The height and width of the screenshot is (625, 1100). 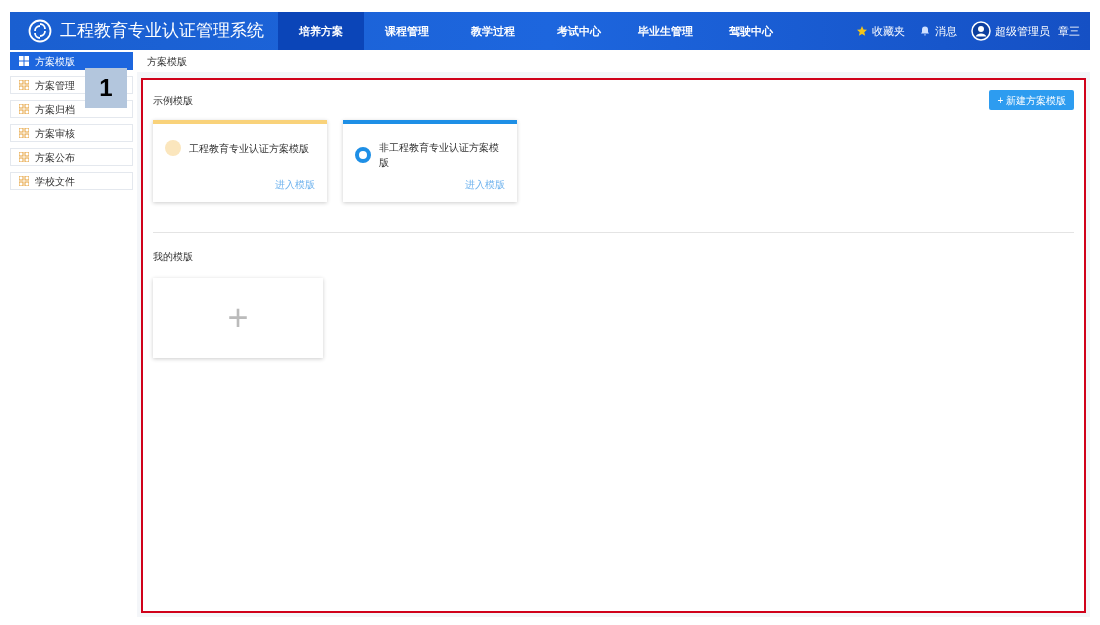 What do you see at coordinates (862, 31) in the screenshot?
I see `star-icon` at bounding box center [862, 31].